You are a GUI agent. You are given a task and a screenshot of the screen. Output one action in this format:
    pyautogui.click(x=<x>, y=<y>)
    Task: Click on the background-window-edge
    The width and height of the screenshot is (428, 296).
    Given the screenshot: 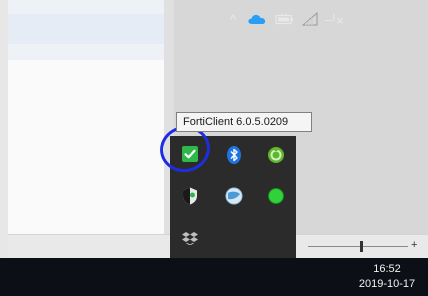 What is the action you would take?
    pyautogui.click(x=4, y=129)
    